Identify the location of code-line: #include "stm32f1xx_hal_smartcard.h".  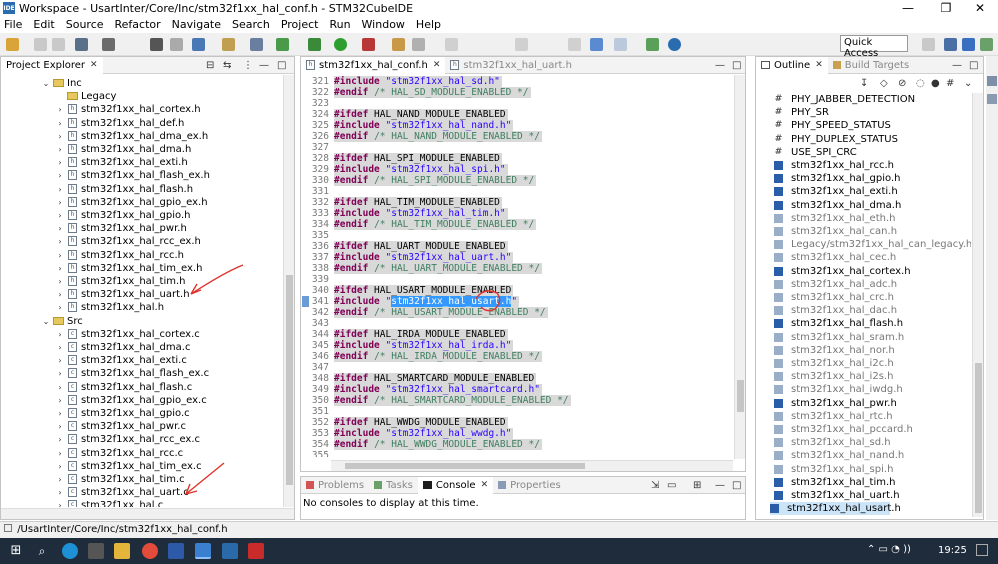
(438, 389).